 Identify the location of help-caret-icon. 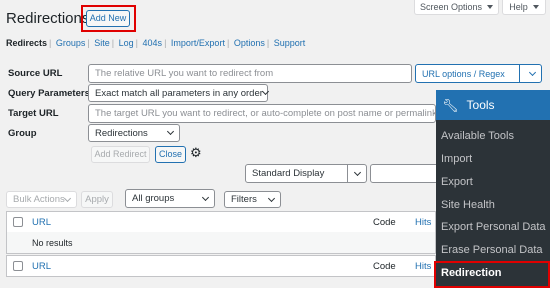
(535, 7).